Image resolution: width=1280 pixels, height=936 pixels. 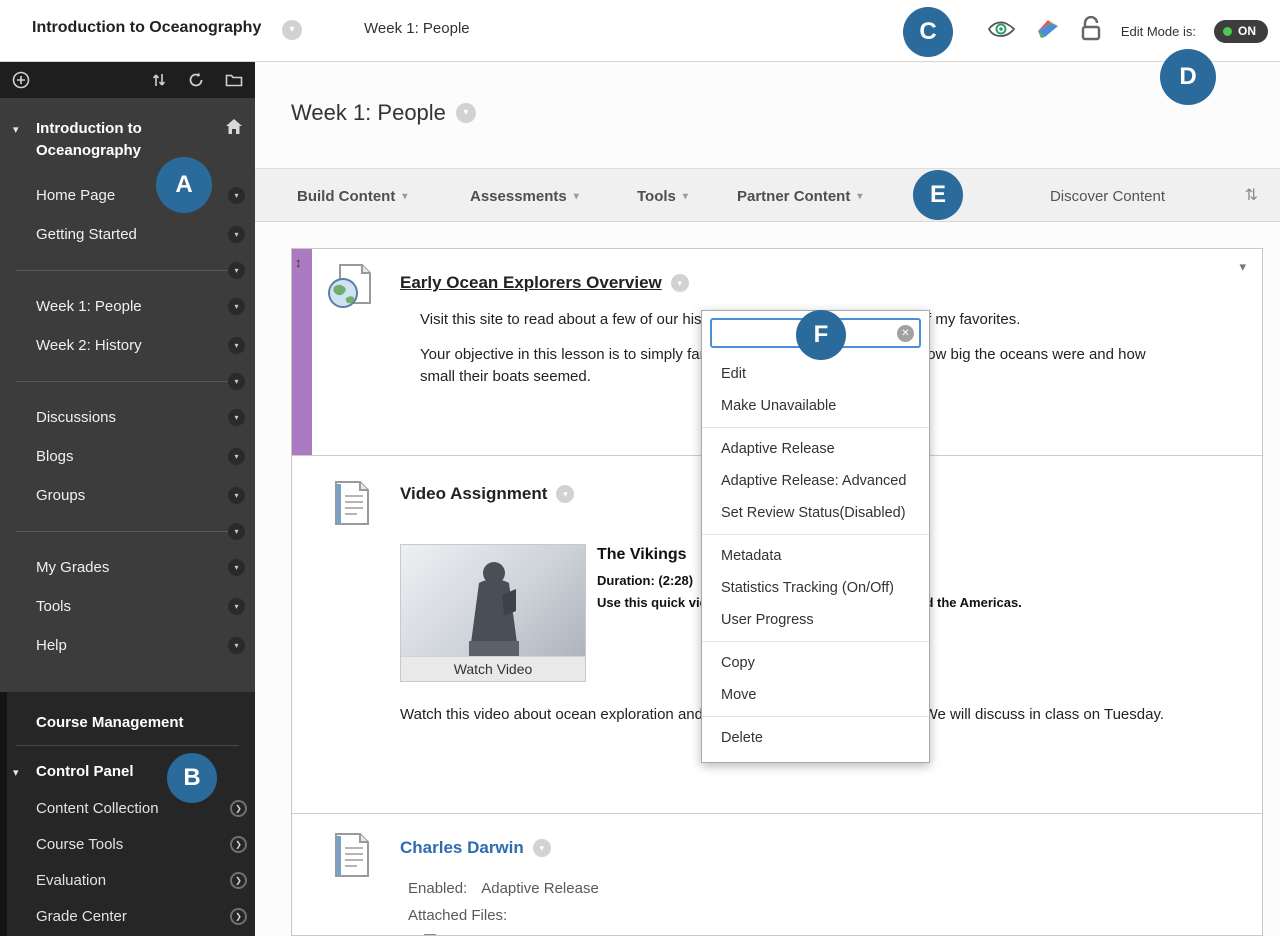 I want to click on menu-item-statistics-tracking: Statistics Tracking (On/Off), so click(x=815, y=588).